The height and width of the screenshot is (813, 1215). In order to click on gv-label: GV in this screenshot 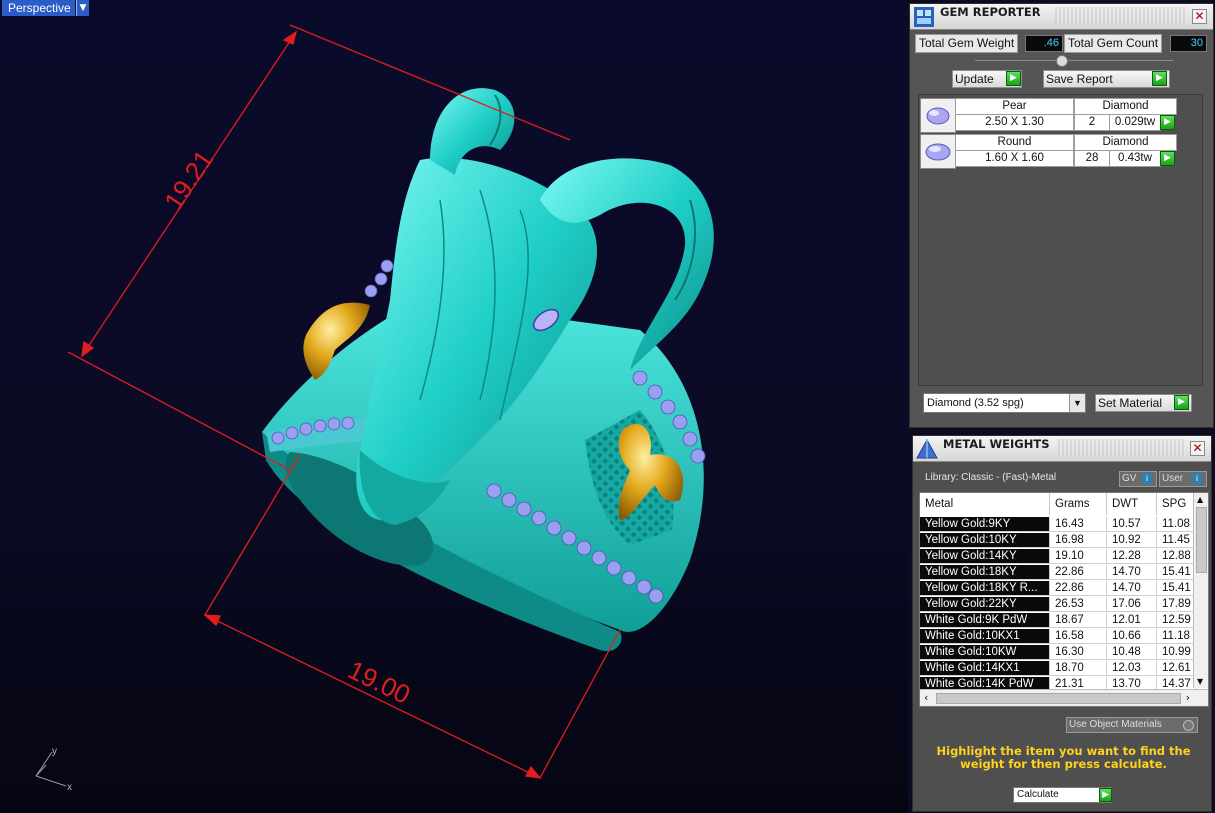, I will do `click(1129, 478)`.